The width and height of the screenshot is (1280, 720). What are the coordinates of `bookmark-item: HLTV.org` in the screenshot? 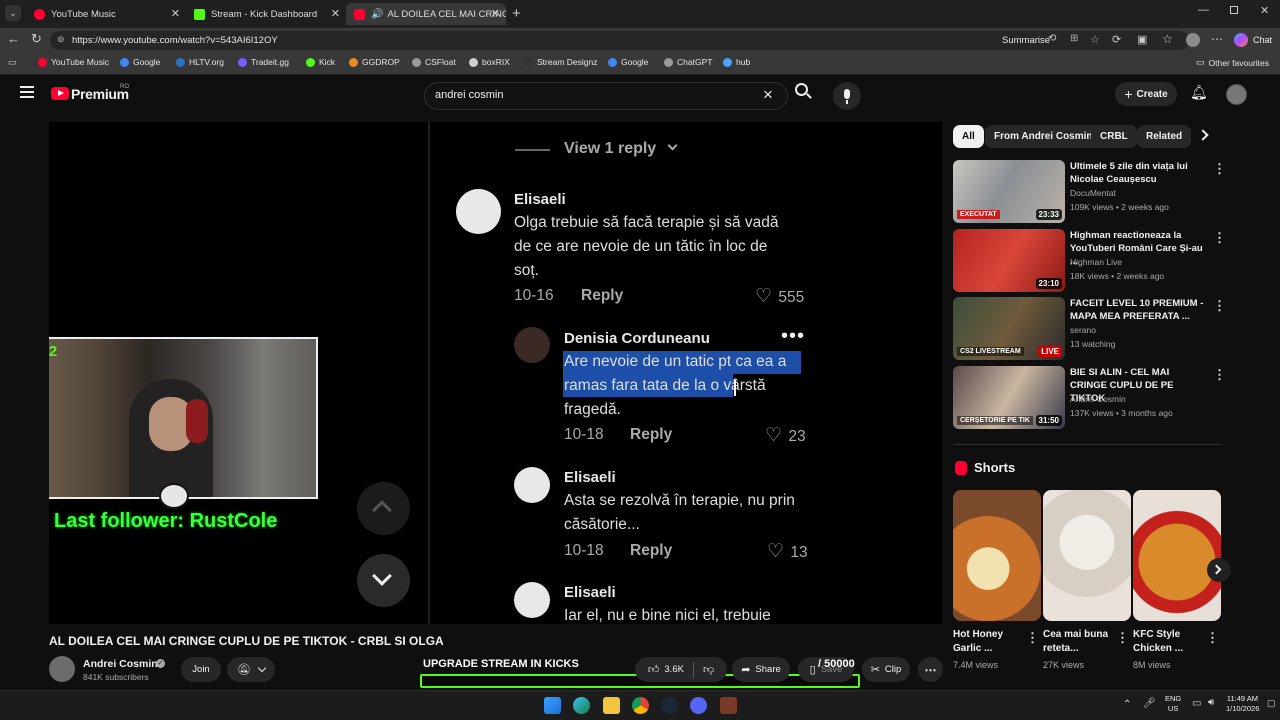 It's located at (200, 62).